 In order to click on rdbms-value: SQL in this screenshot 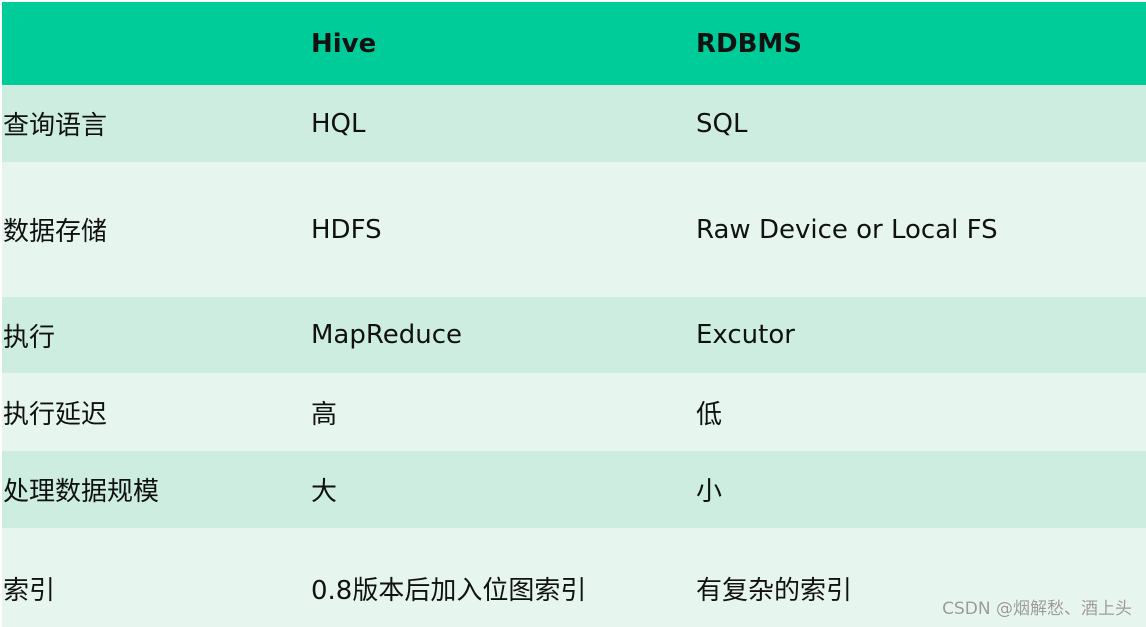, I will do `click(722, 123)`.